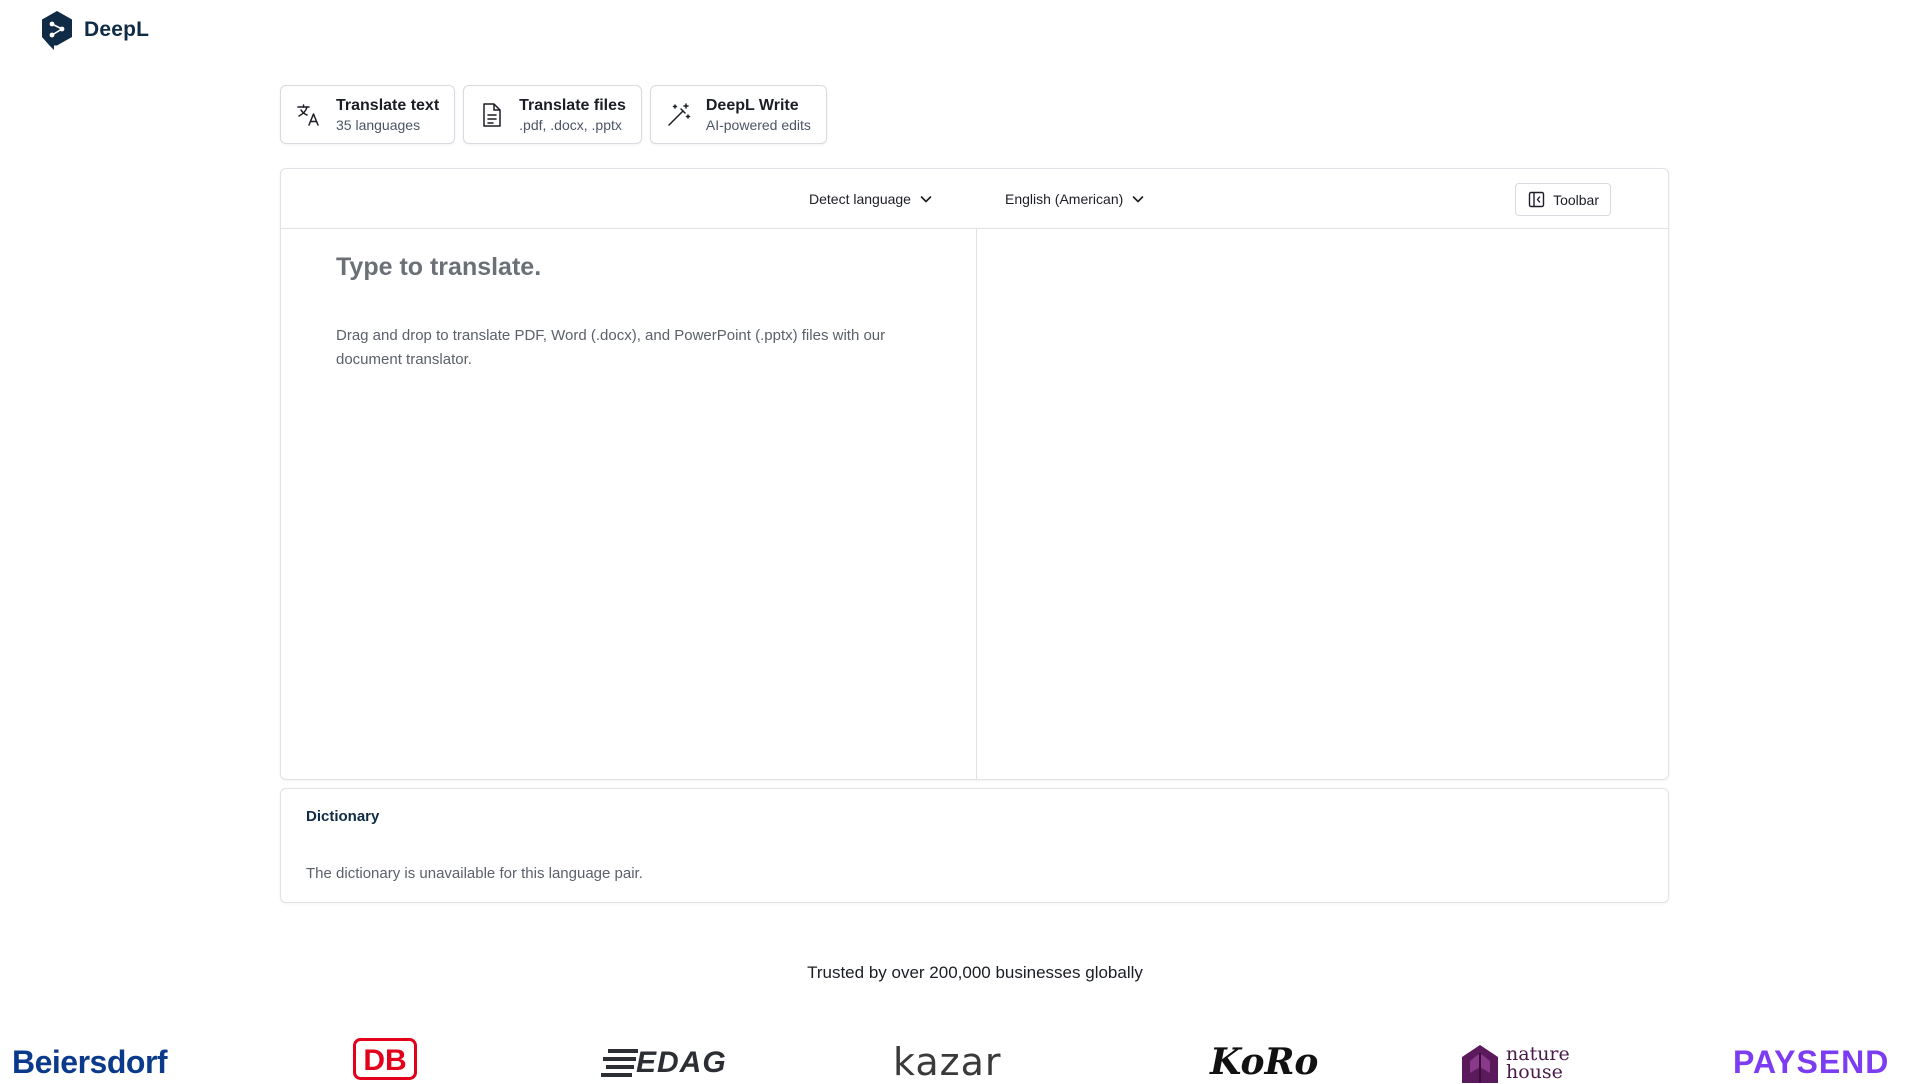 The height and width of the screenshot is (1084, 1920). I want to click on file-icon, so click(492, 115).